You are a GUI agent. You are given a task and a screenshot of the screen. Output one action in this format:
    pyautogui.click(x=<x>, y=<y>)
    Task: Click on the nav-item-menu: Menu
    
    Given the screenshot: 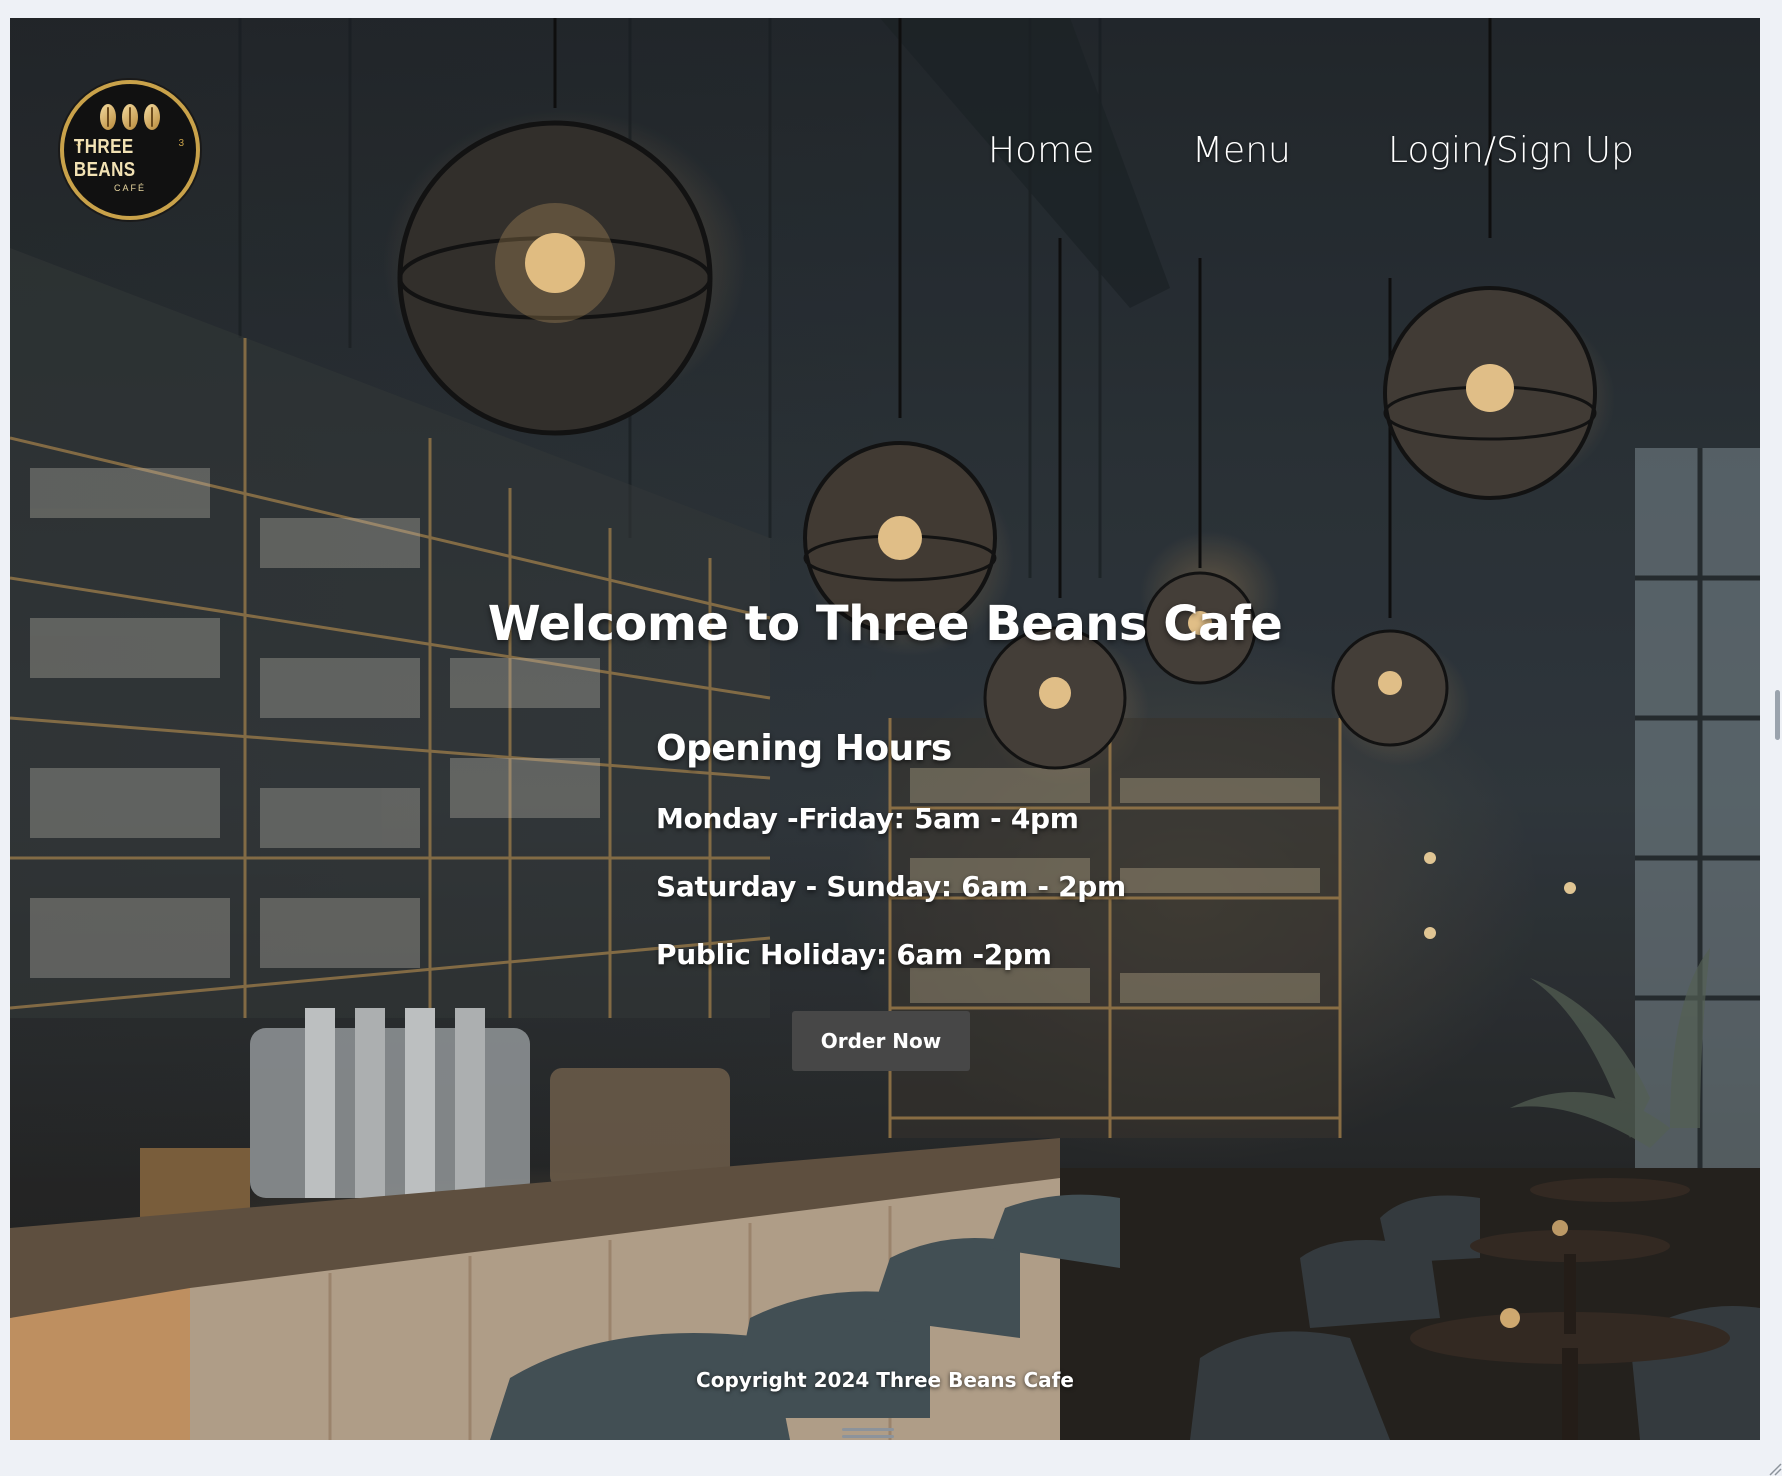 What is the action you would take?
    pyautogui.click(x=1241, y=150)
    